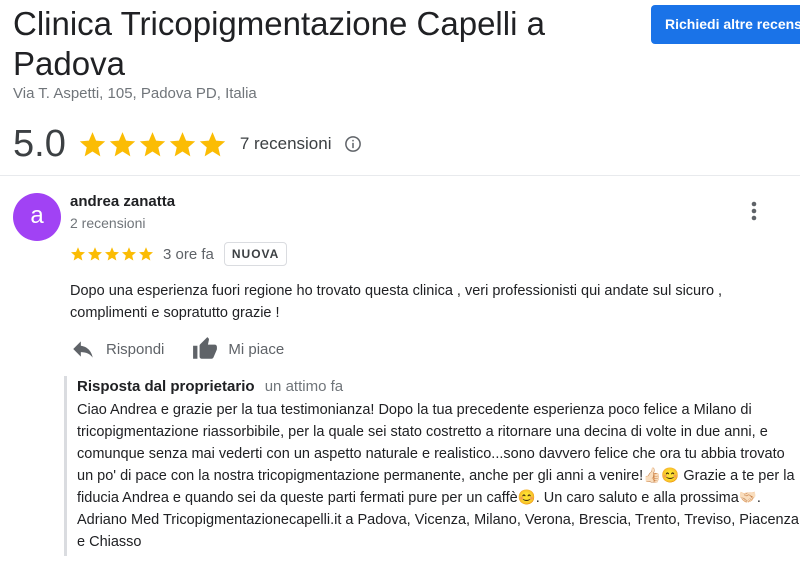 The width and height of the screenshot is (800, 562). Describe the element at coordinates (255, 254) in the screenshot. I see `new-badge: NUOVA` at that location.